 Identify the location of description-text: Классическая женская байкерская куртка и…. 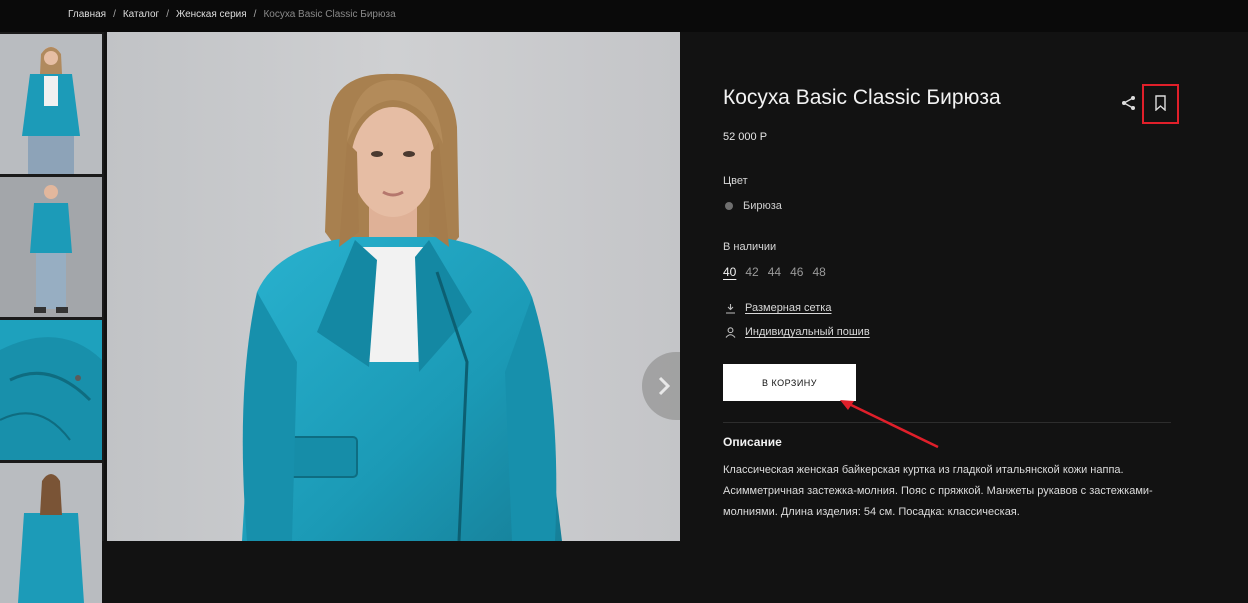
(938, 491).